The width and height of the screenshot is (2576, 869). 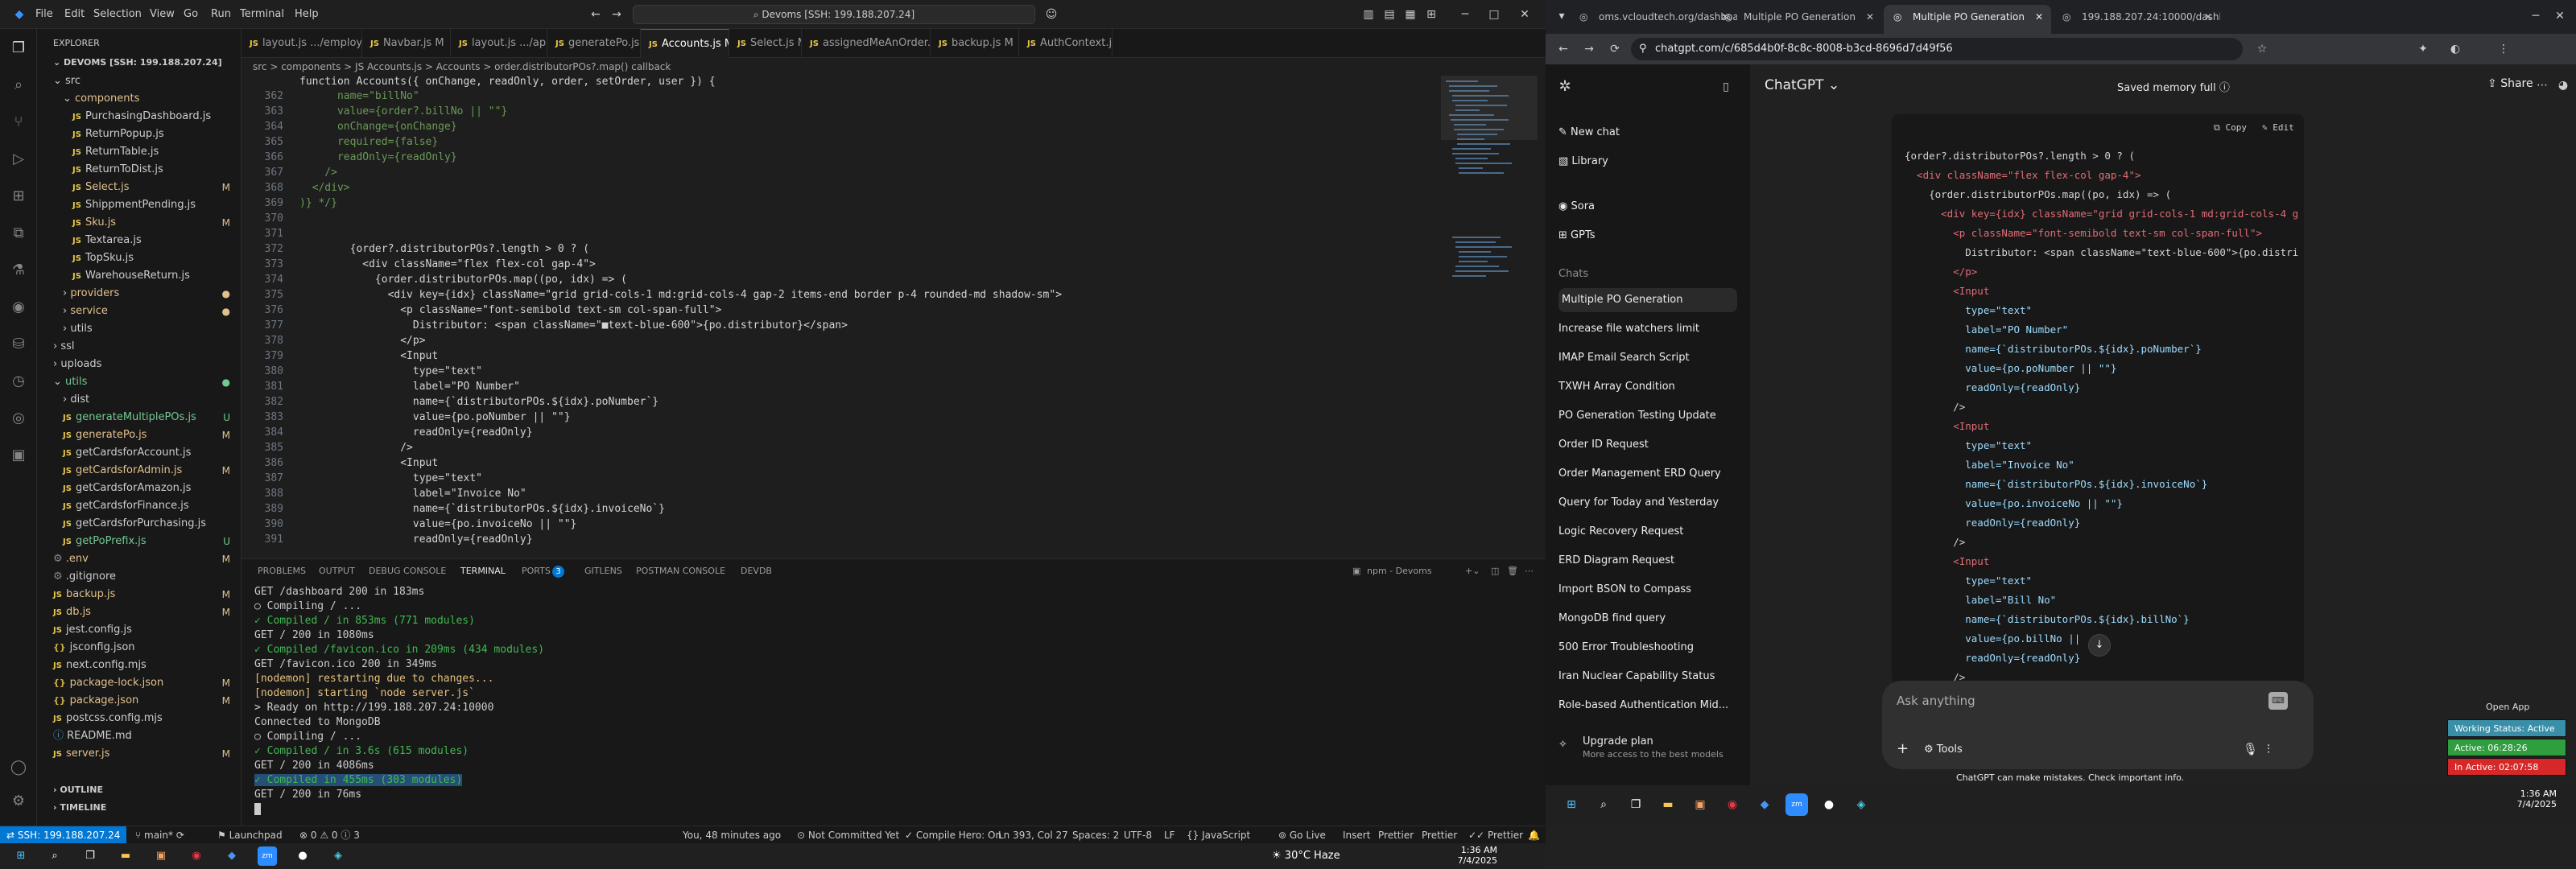 What do you see at coordinates (1647, 236) in the screenshot?
I see `gpts-button: ⊞ GPTs` at bounding box center [1647, 236].